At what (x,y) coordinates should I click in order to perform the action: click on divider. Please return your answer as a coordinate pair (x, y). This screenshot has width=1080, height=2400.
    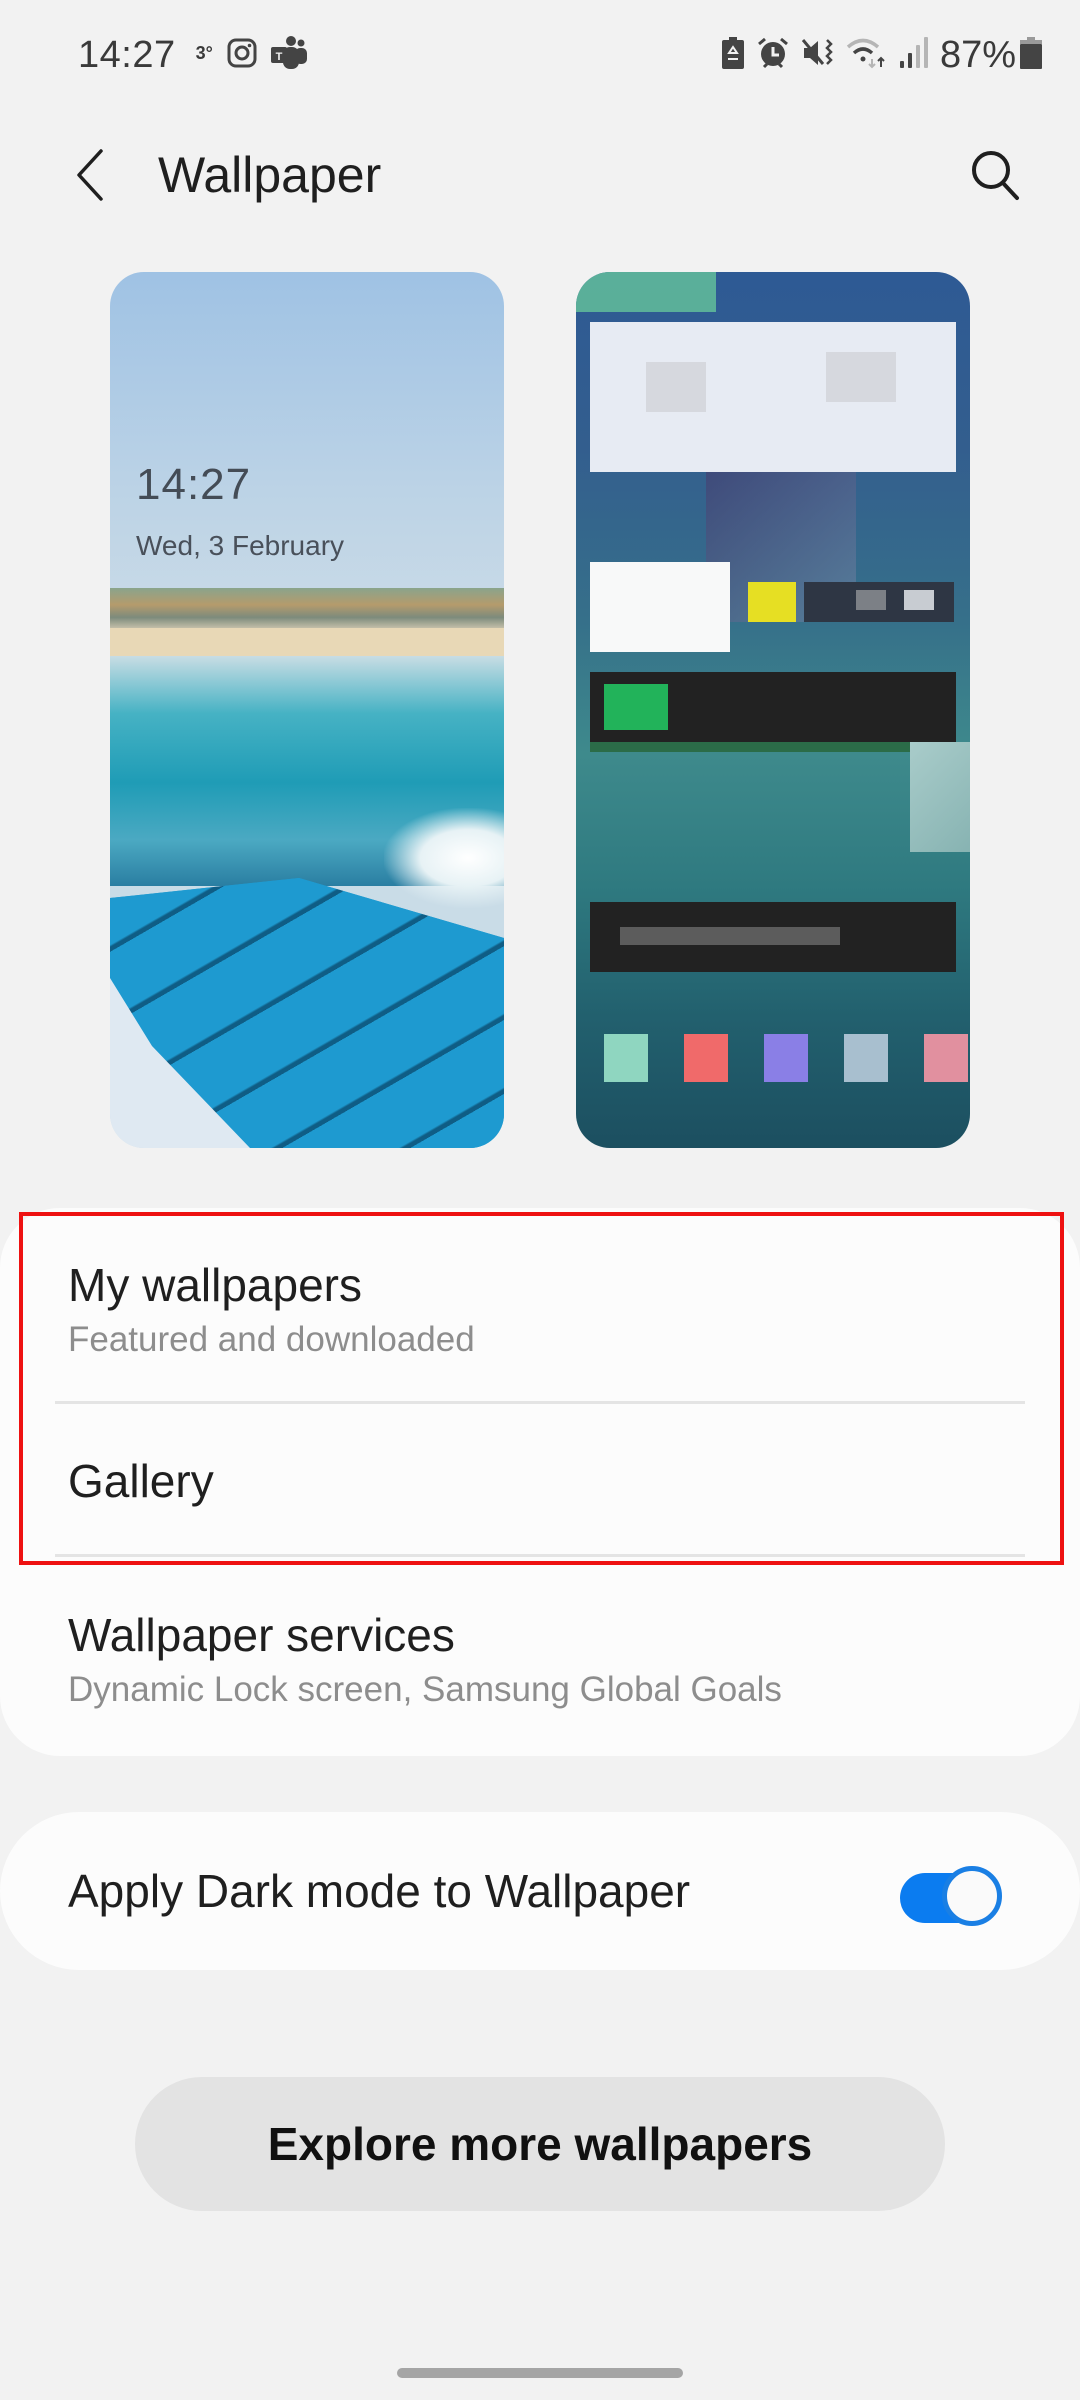
    Looking at the image, I should click on (540, 1555).